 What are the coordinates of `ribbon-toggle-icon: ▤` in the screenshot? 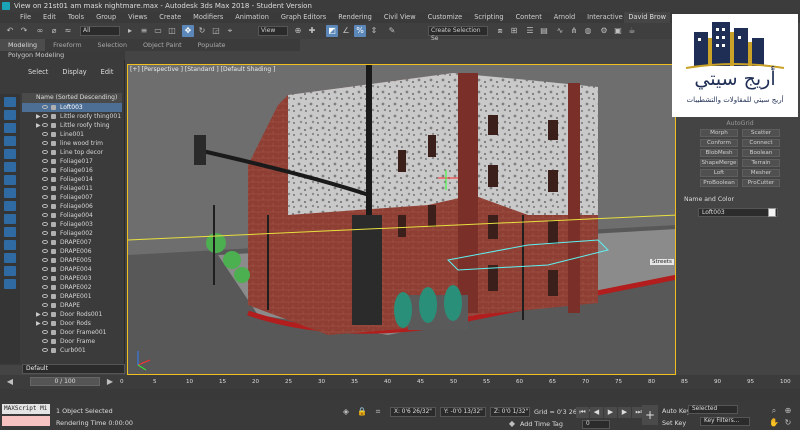 It's located at (544, 31).